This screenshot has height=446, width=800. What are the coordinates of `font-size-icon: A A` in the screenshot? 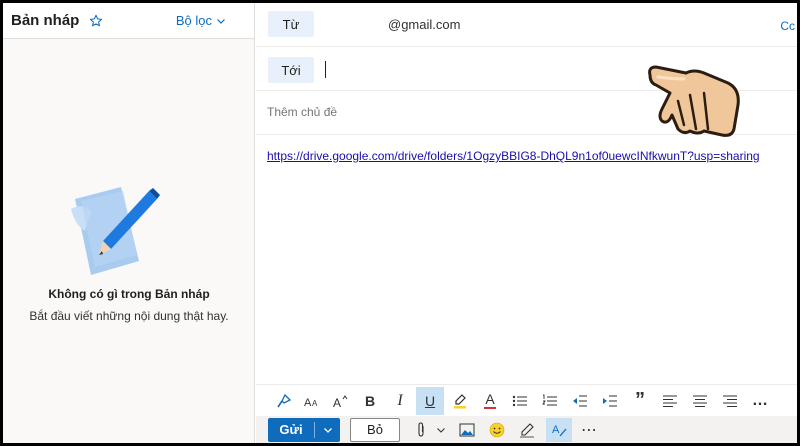 It's located at (311, 402).